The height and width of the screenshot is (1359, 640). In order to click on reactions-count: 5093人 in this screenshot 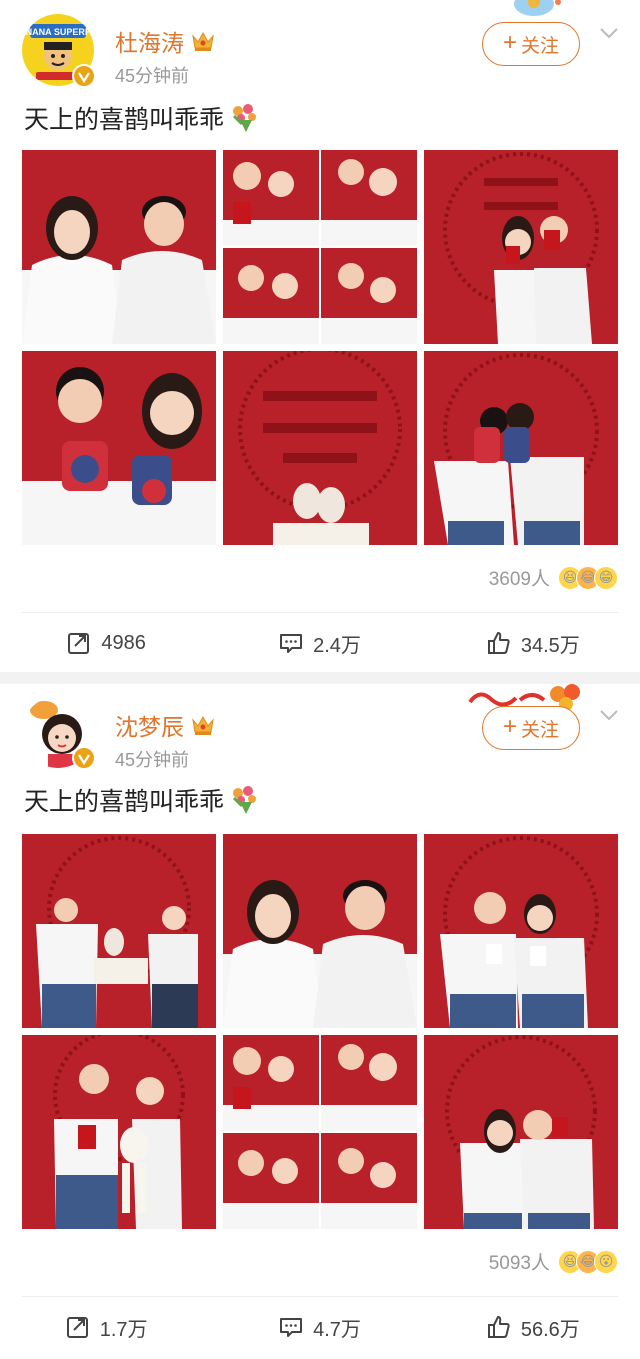, I will do `click(519, 1263)`.